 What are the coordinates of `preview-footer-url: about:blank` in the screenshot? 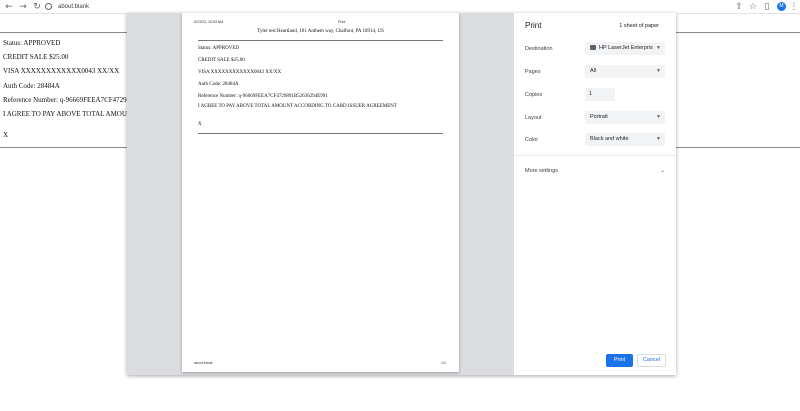 It's located at (203, 363).